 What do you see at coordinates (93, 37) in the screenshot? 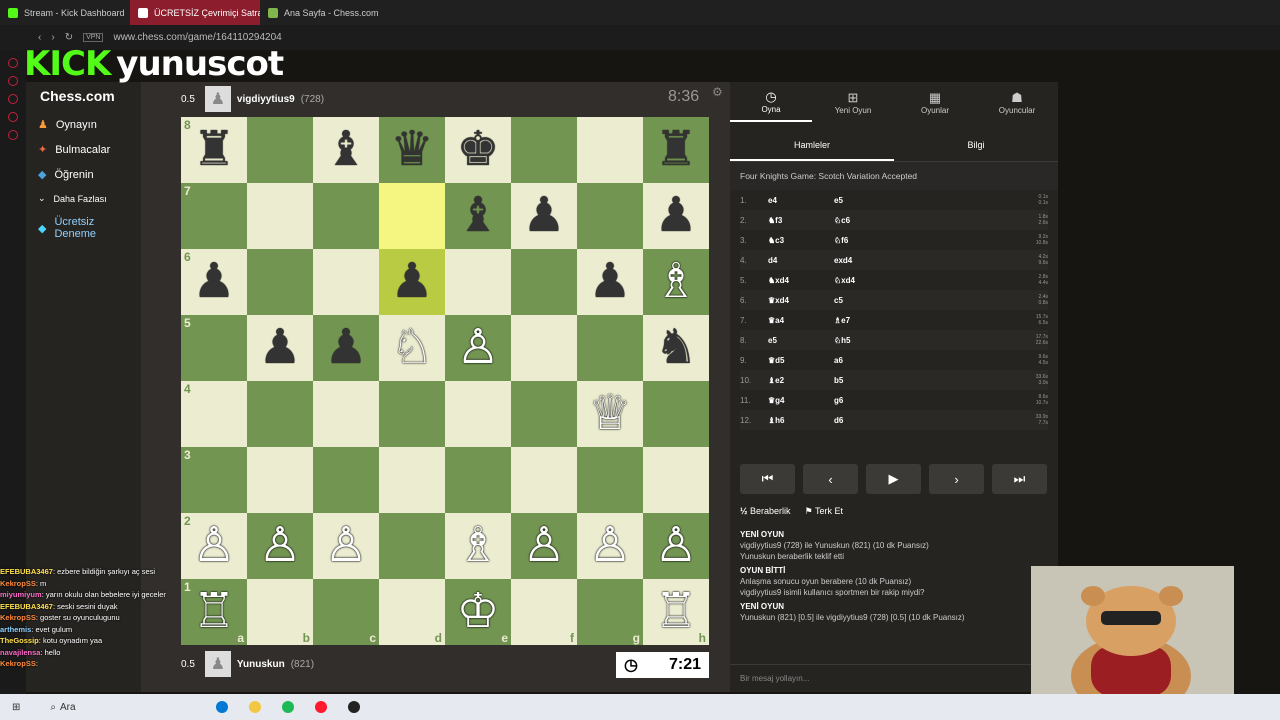
I see `vpn-badge: VPN` at bounding box center [93, 37].